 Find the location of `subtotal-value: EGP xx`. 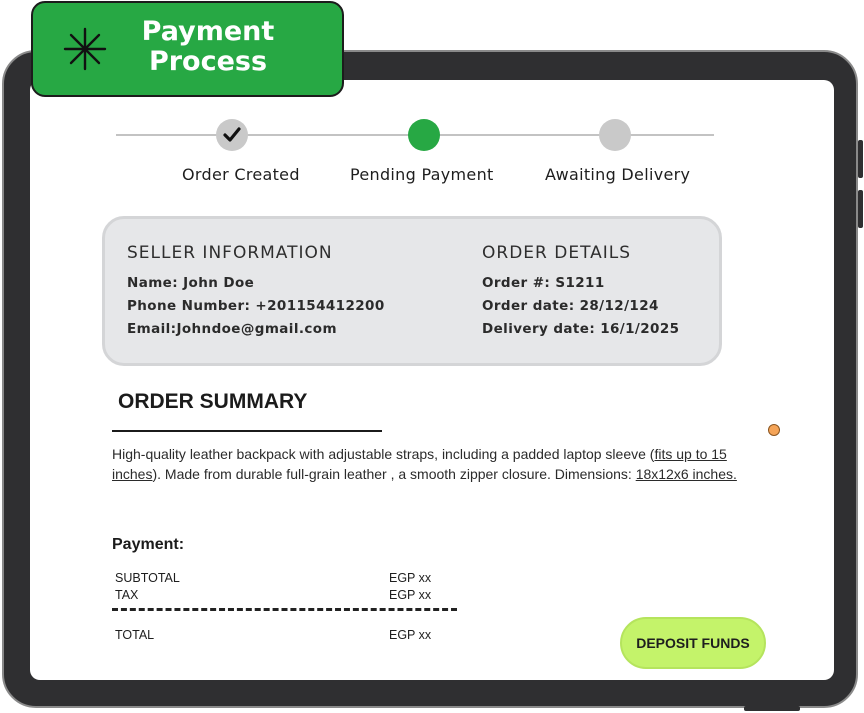

subtotal-value: EGP xx is located at coordinates (410, 578).